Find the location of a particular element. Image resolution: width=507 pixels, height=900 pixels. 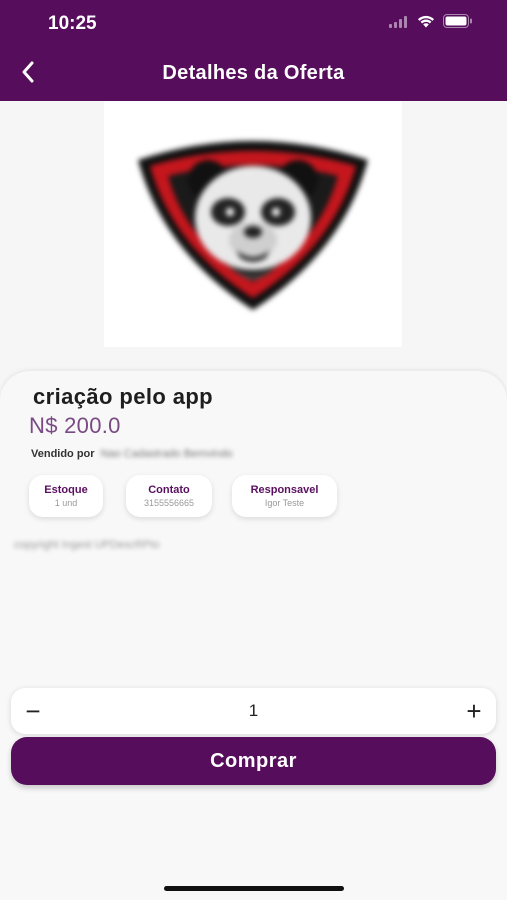

decrement-button: − is located at coordinates (33, 711).